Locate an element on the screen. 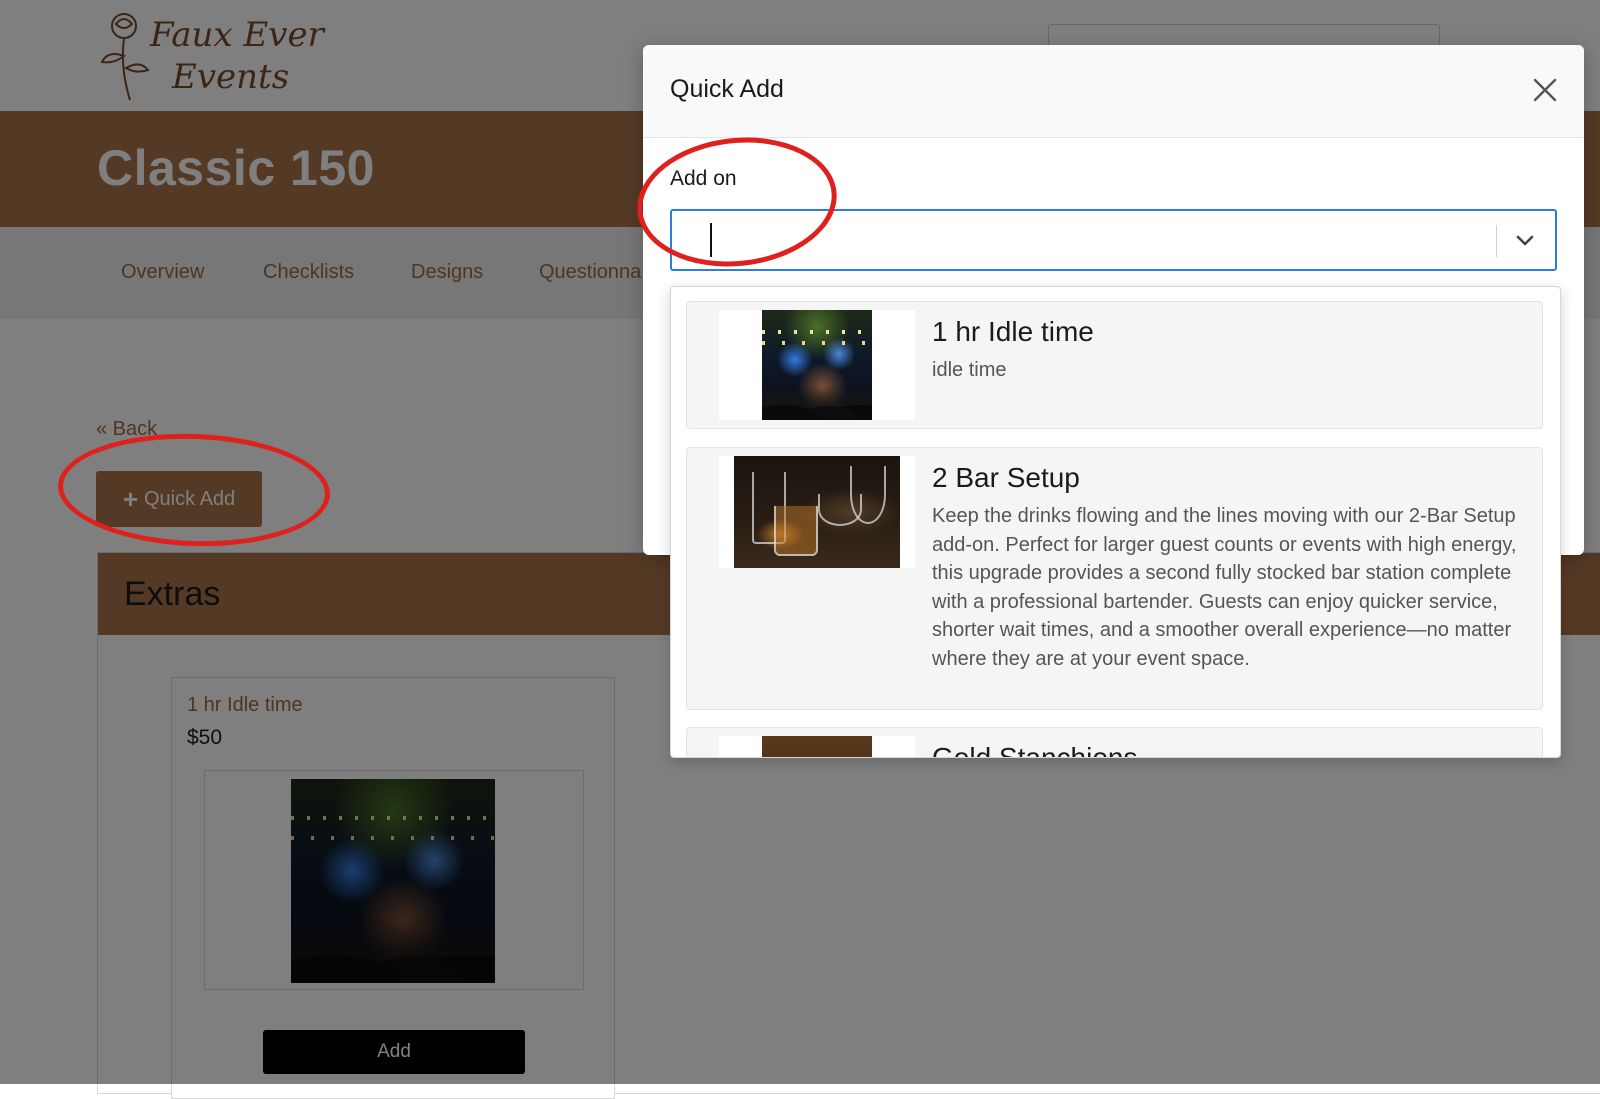 The width and height of the screenshot is (1600, 1099). add-on-select is located at coordinates (1113, 240).